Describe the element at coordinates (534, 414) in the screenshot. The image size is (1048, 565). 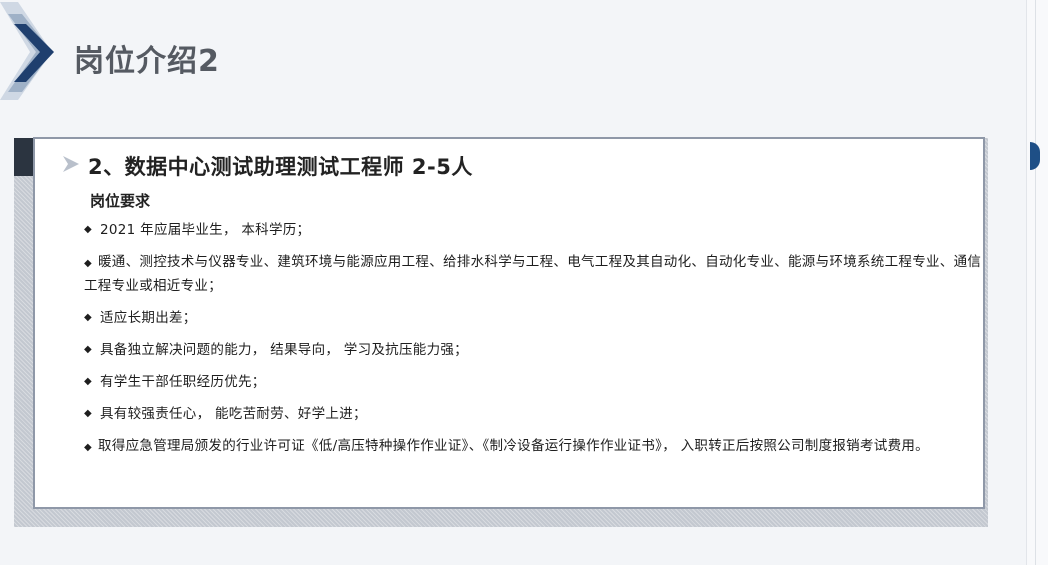
I see `list-item: ◆ 具有较强责任心， 能吃苦耐劳、好学上进；` at that location.